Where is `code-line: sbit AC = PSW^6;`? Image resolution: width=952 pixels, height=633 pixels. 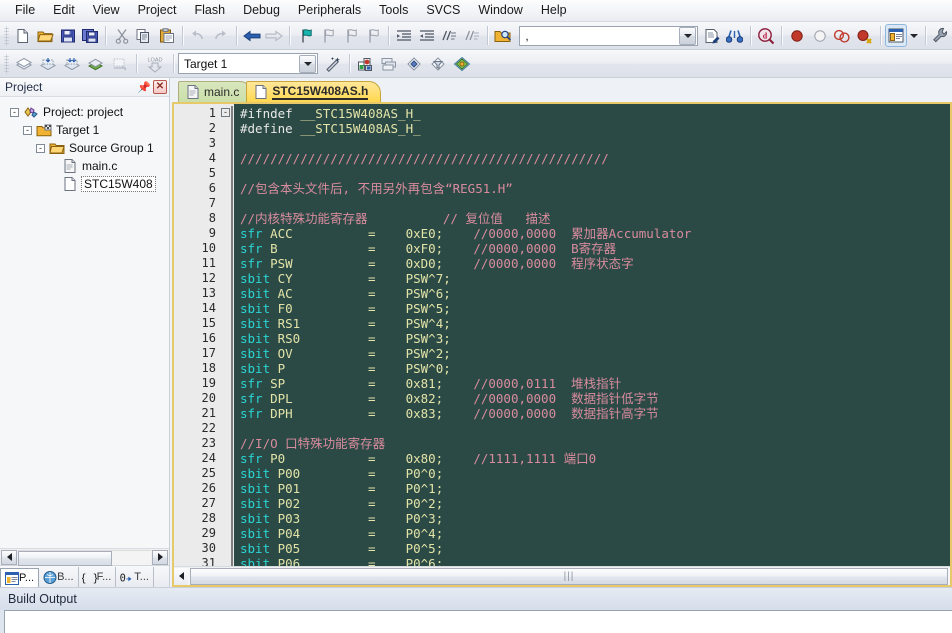 code-line: sbit AC = PSW^6; is located at coordinates (595, 293).